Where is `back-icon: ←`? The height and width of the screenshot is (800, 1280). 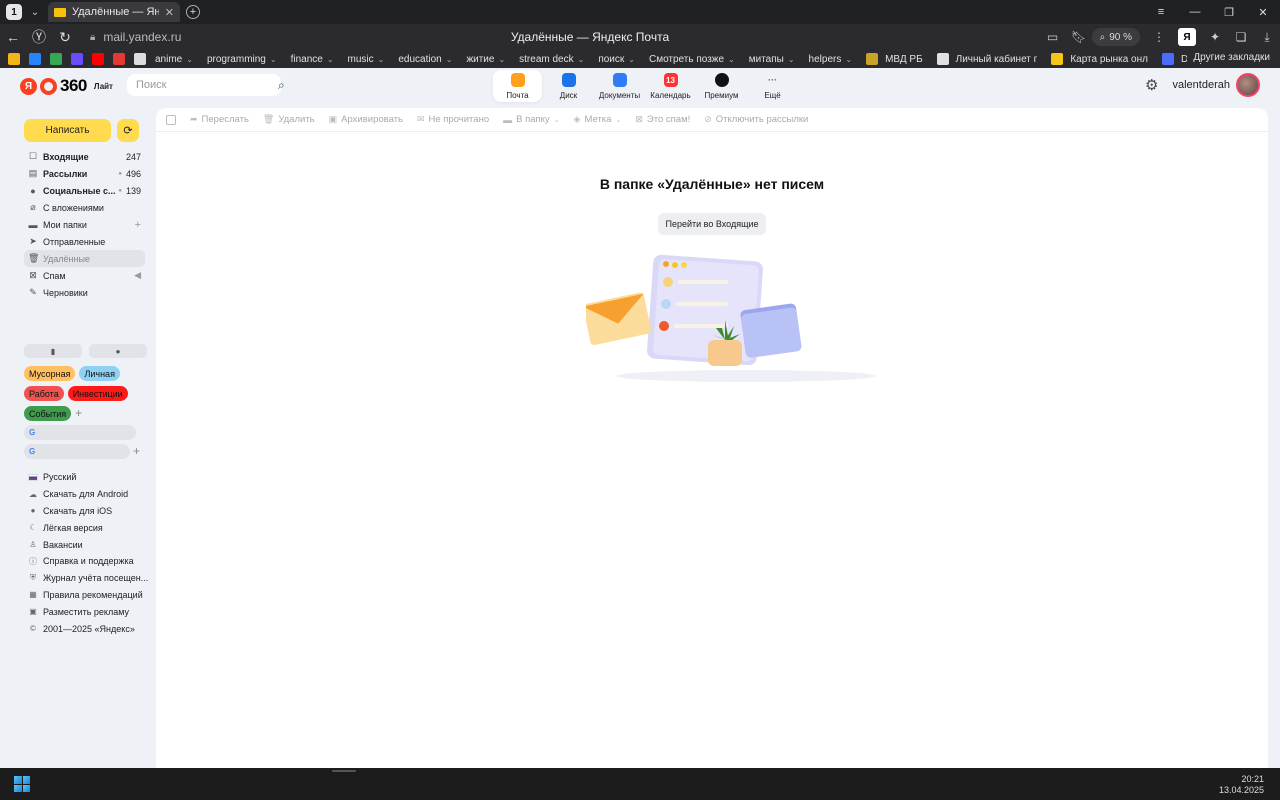 back-icon: ← is located at coordinates (13, 37).